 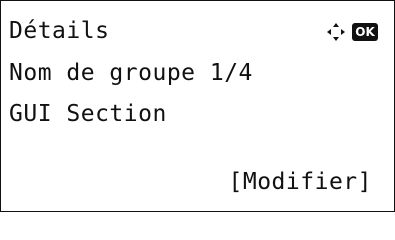 I want to click on ok-icon: OK, so click(x=365, y=32).